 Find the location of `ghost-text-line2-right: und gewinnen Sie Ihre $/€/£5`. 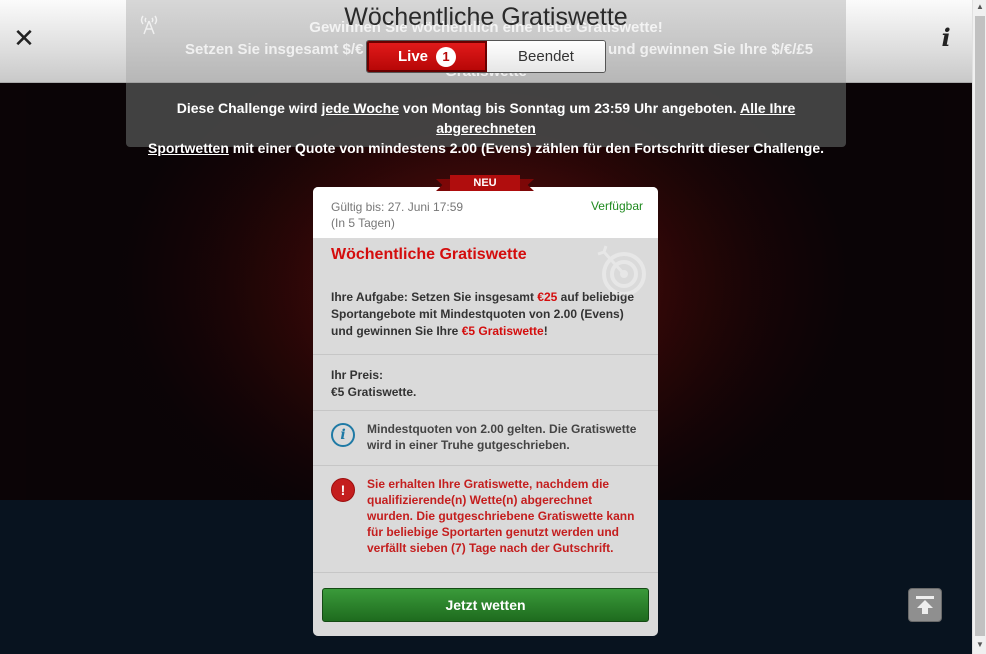

ghost-text-line2-right: und gewinnen Sie Ihre $/€/£5 is located at coordinates (711, 49).